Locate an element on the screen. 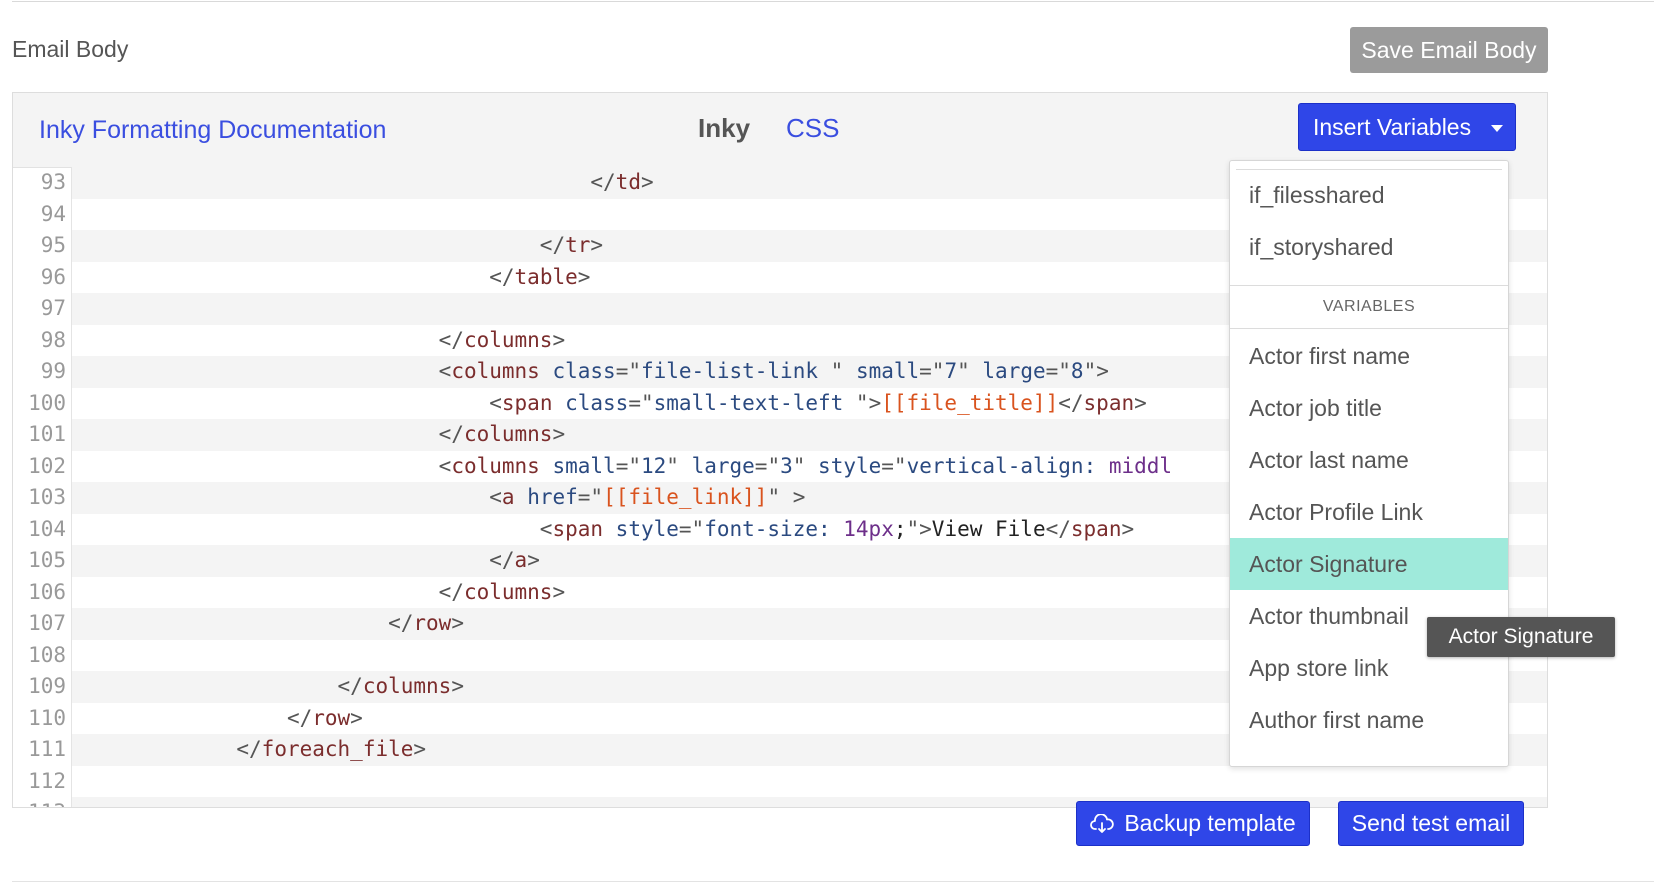 The width and height of the screenshot is (1654, 890). caret-down-icon is located at coordinates (1497, 128).